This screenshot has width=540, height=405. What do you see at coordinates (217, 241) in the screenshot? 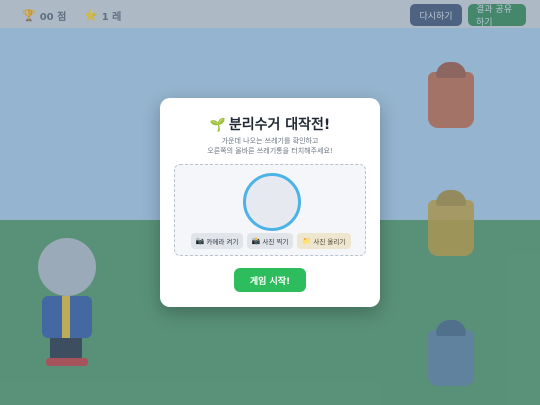
I see `camera-on-button: 📷 카메라 켜기` at bounding box center [217, 241].